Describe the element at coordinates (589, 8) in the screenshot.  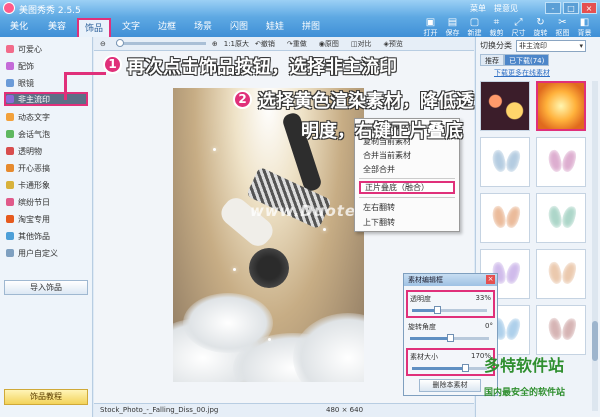
I see `close-button: ×` at that location.